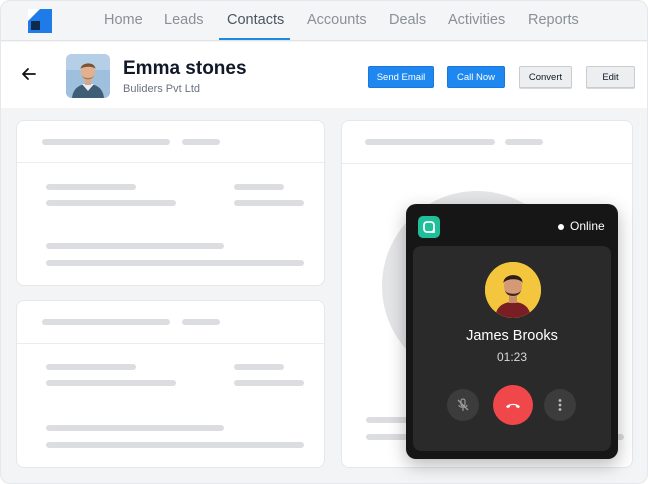  Describe the element at coordinates (512, 348) in the screenshot. I see `call-panel: James Brooks 01:23` at that location.